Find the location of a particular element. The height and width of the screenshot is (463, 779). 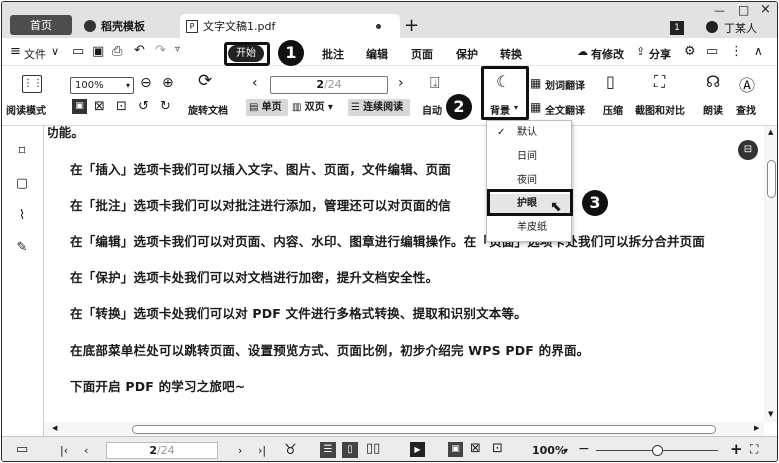

bookmark-icon: ⌑ is located at coordinates (22, 152).